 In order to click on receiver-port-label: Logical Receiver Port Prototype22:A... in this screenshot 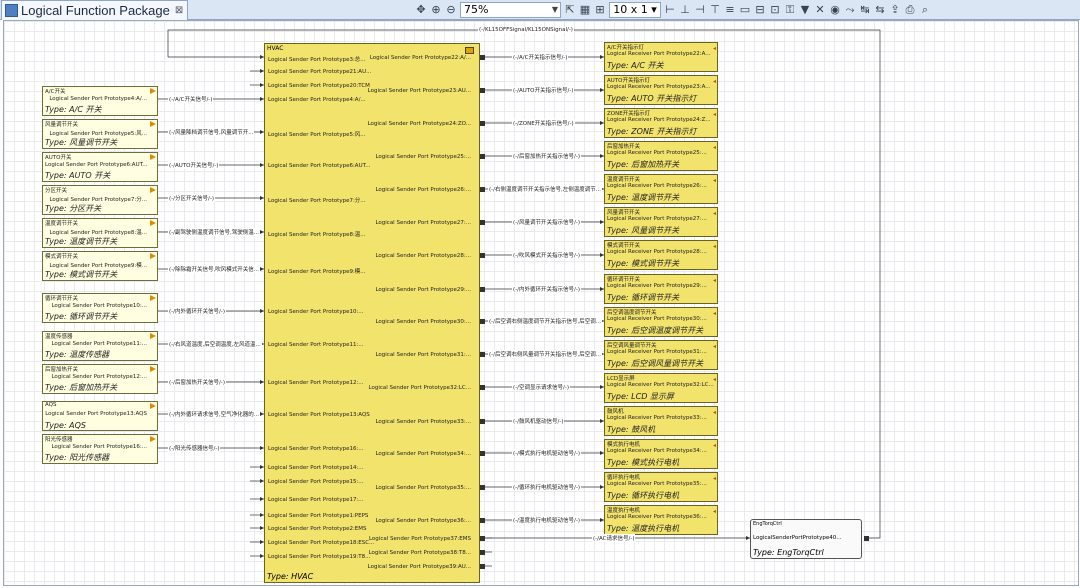, I will do `click(661, 54)`.